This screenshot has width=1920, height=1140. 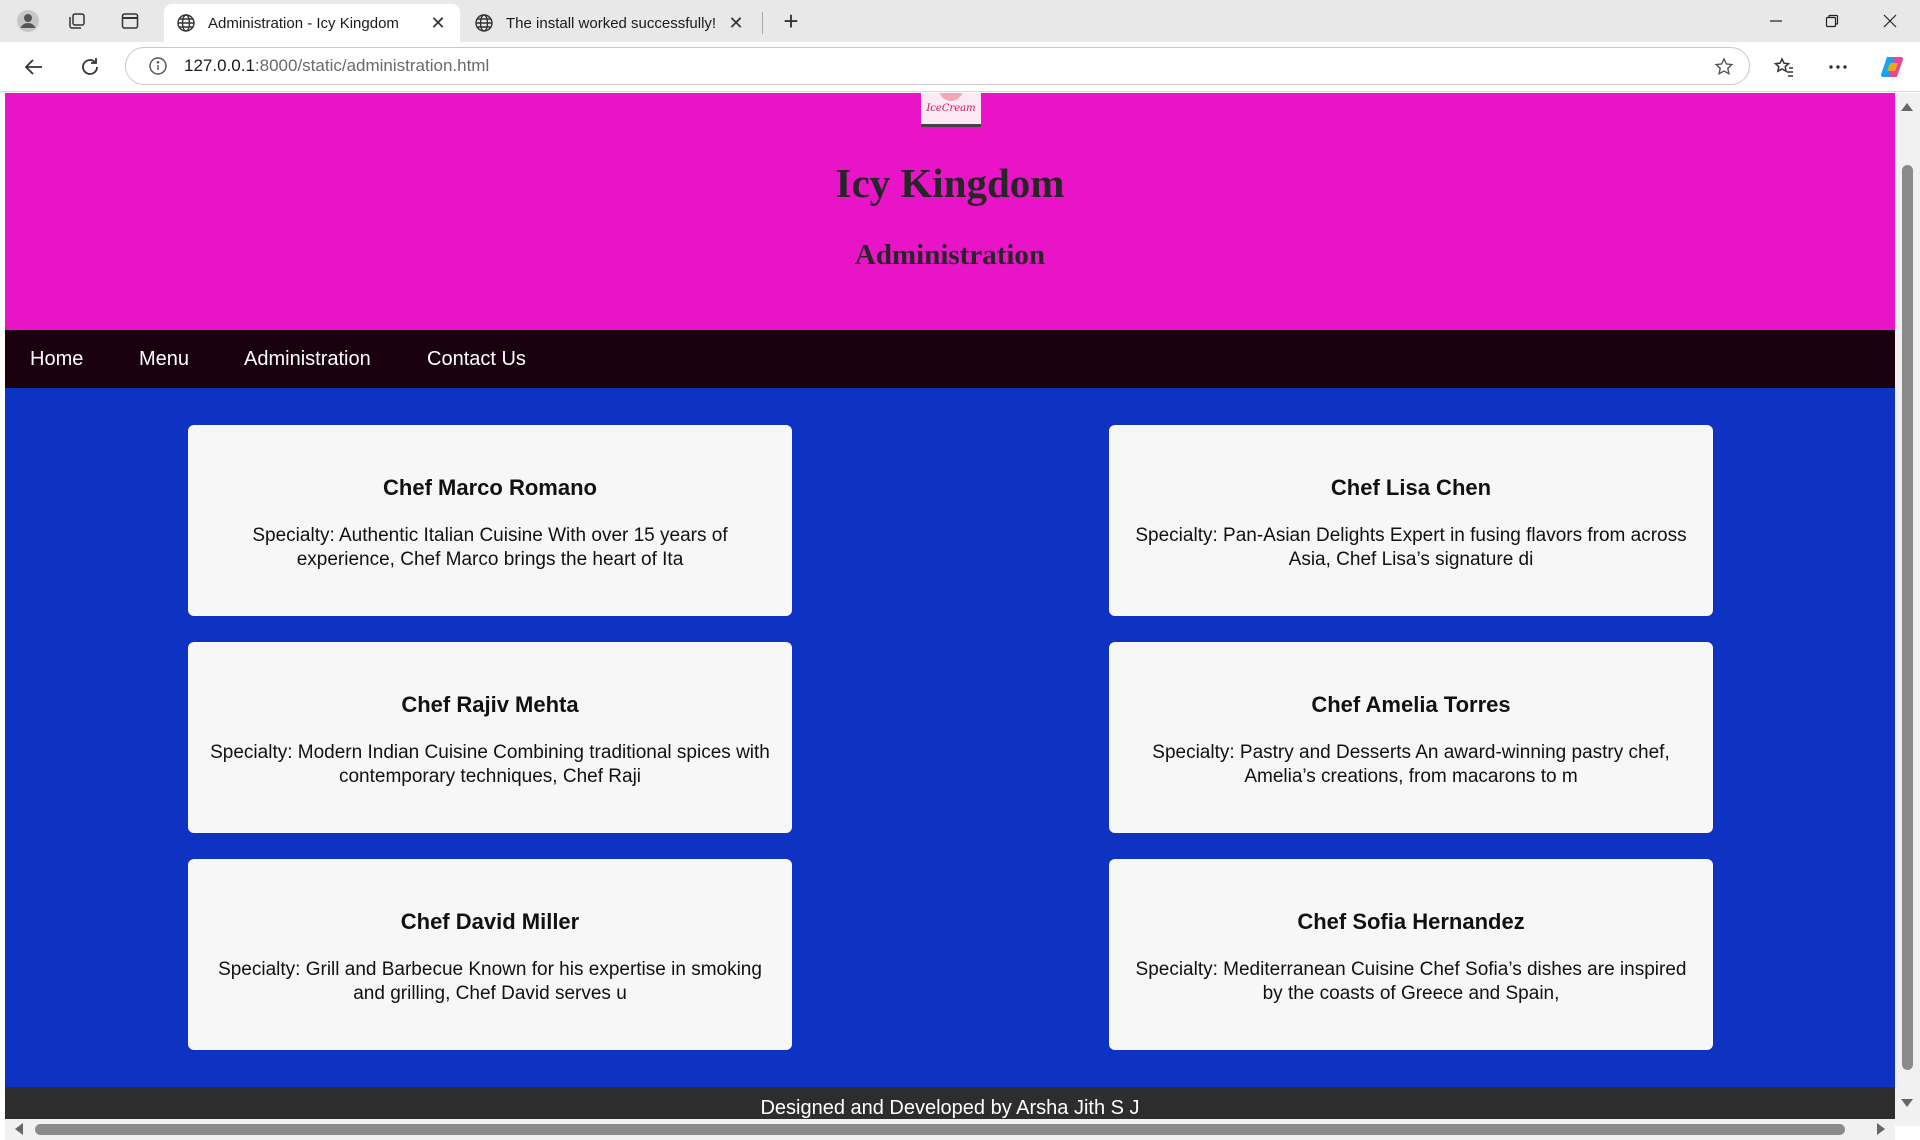 What do you see at coordinates (762, 23) in the screenshot?
I see `tab-separator` at bounding box center [762, 23].